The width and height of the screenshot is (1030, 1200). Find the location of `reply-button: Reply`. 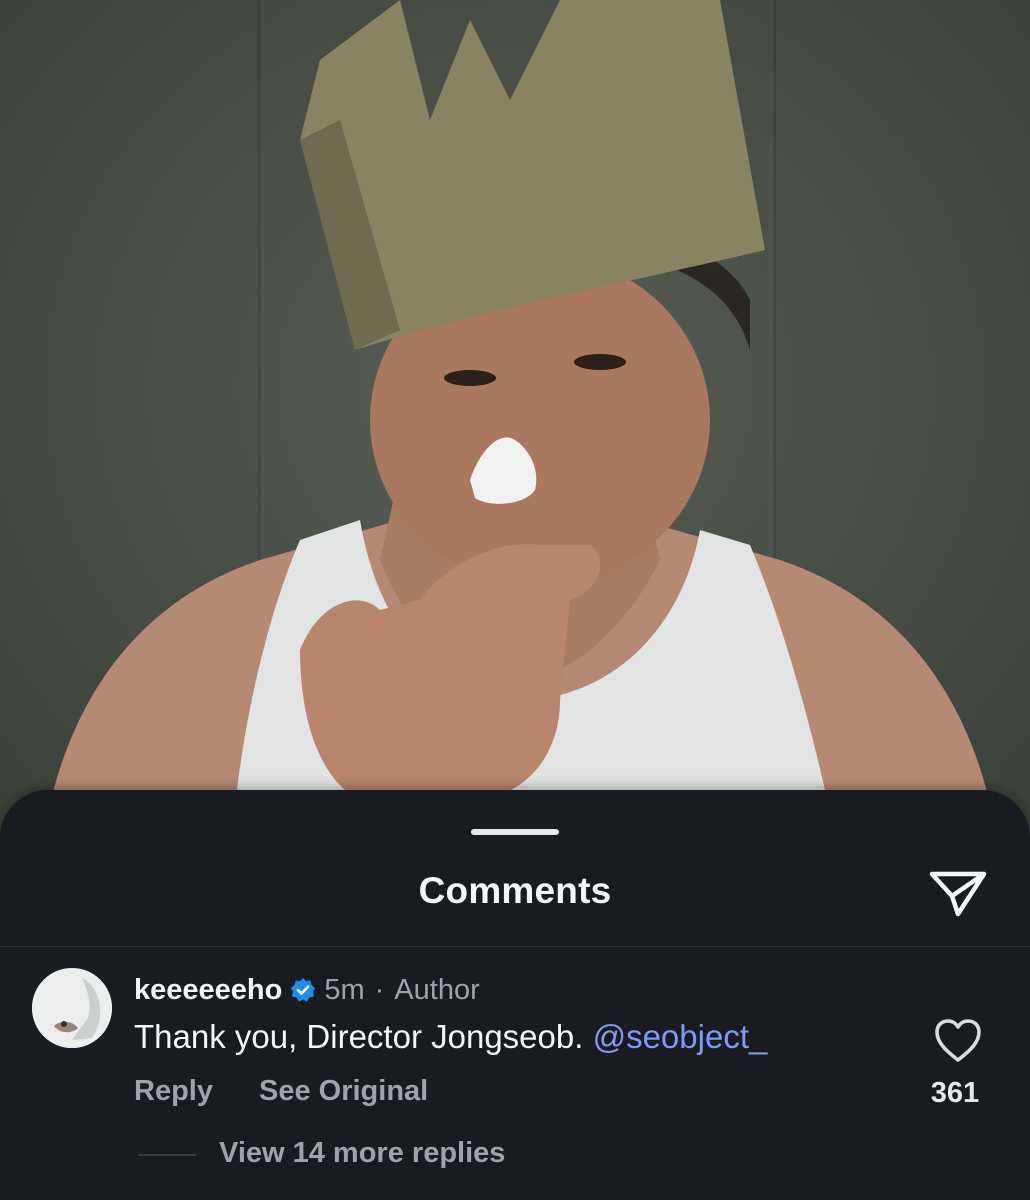

reply-button: Reply is located at coordinates (173, 1091).